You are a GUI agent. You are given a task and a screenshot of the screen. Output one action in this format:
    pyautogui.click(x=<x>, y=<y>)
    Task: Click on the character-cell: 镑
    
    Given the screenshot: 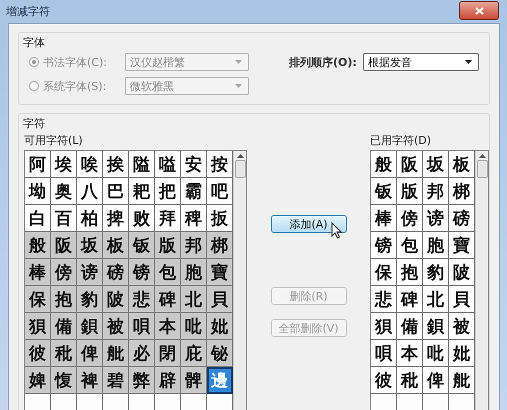 What is the action you would take?
    pyautogui.click(x=384, y=245)
    